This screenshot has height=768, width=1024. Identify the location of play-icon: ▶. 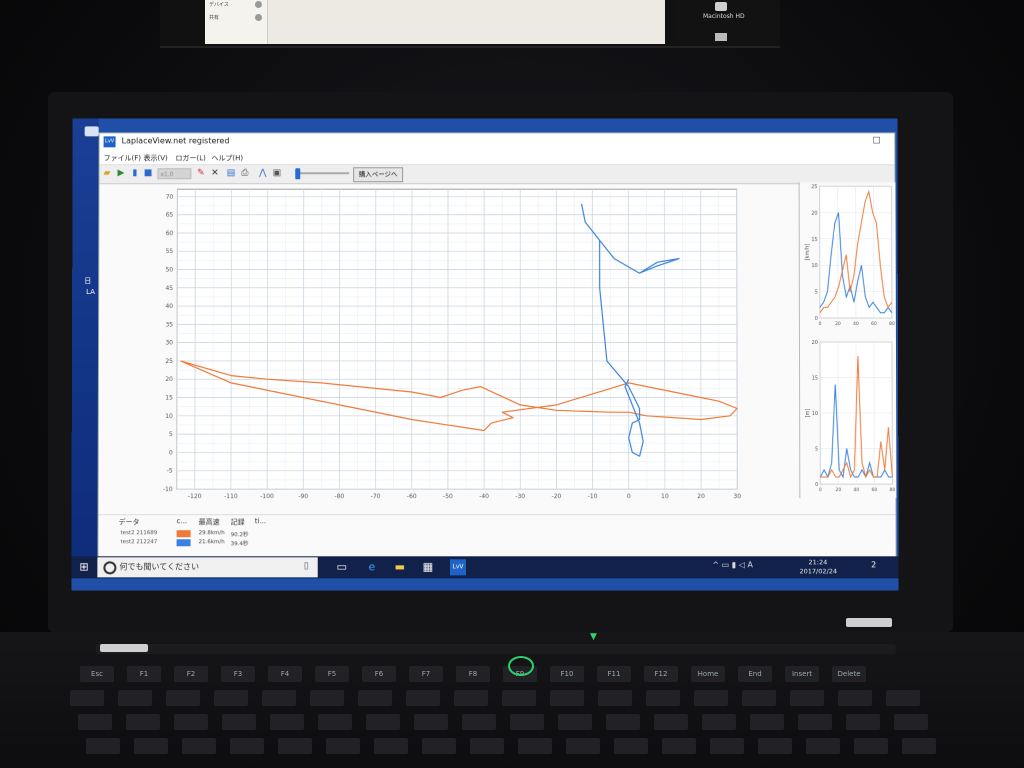
(120, 173).